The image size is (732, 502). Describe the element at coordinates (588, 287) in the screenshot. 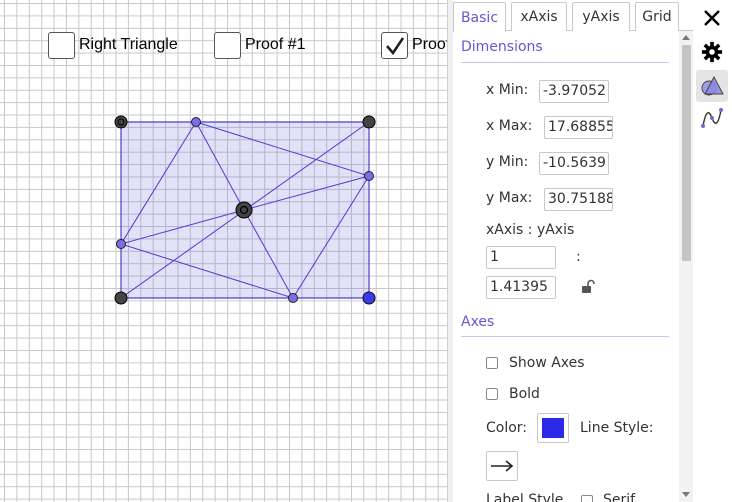

I see `unlock-icon` at that location.